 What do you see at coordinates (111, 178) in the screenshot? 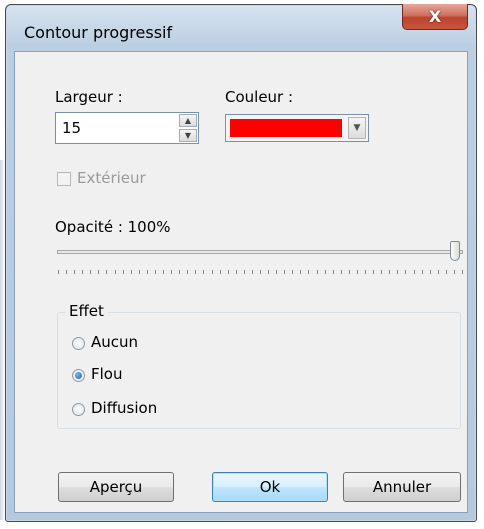
I see `exterior-label: Extérieur` at bounding box center [111, 178].